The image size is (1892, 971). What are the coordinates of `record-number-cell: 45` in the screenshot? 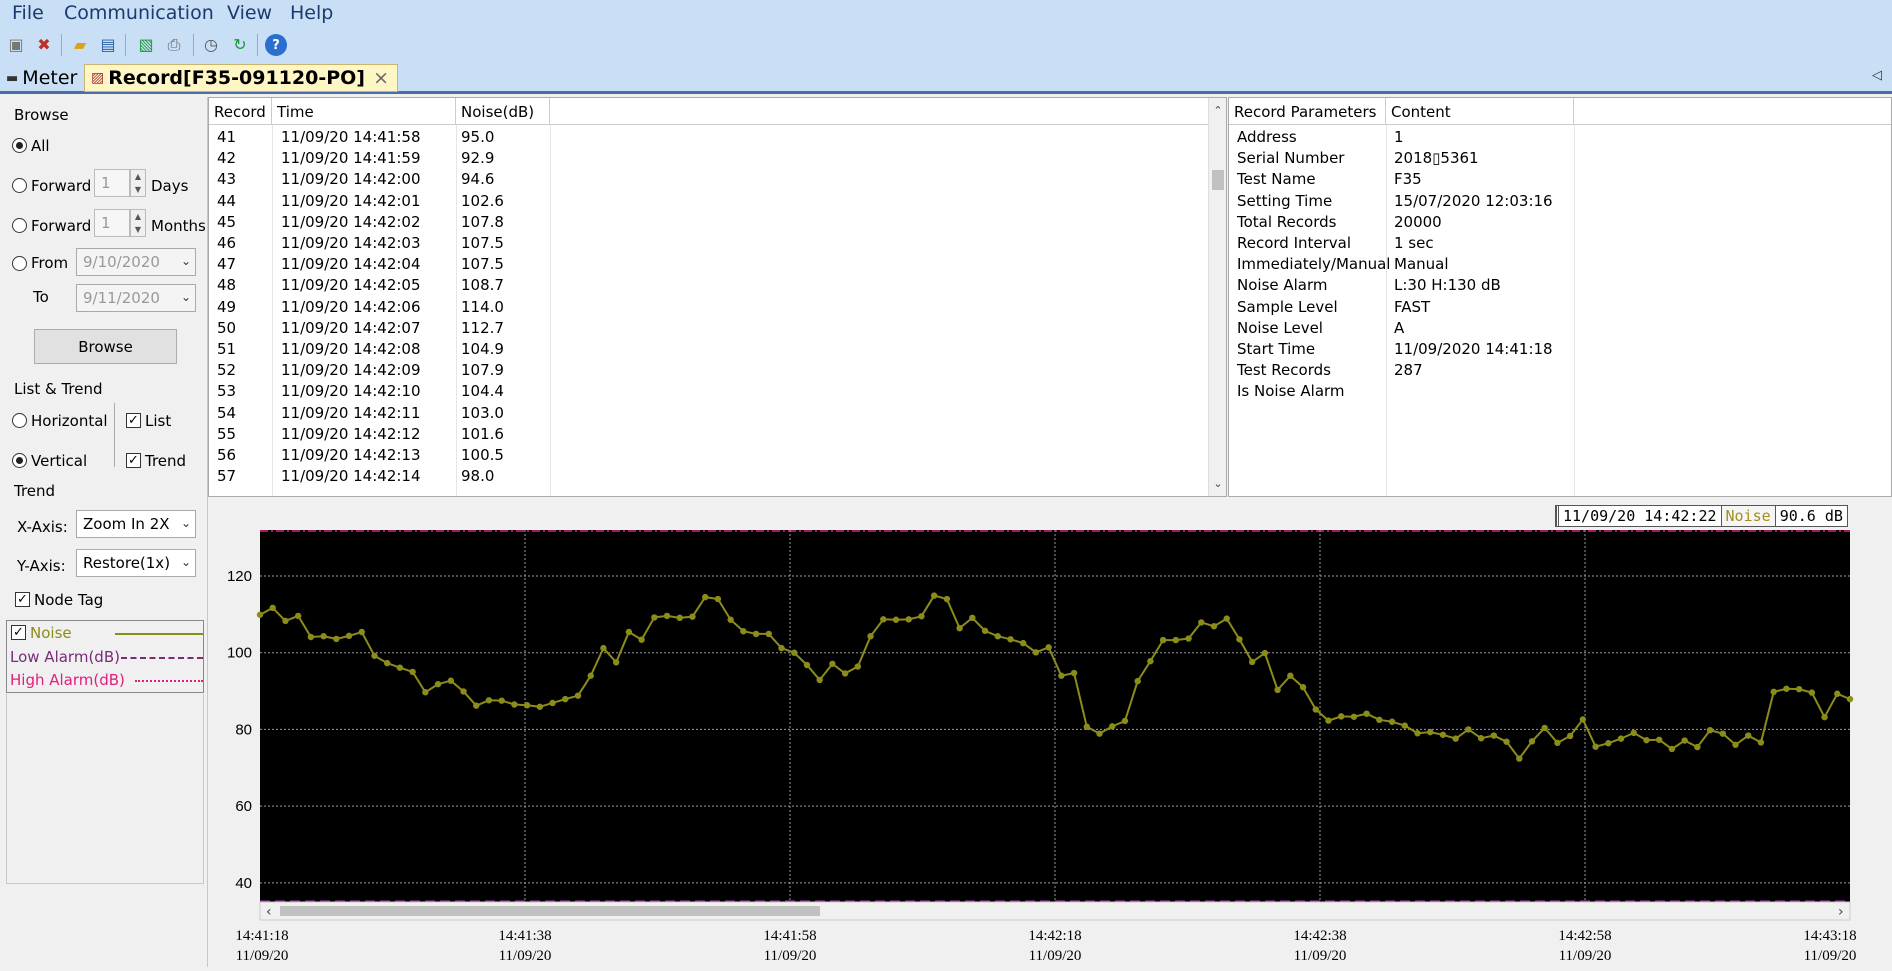 It's located at (227, 221).